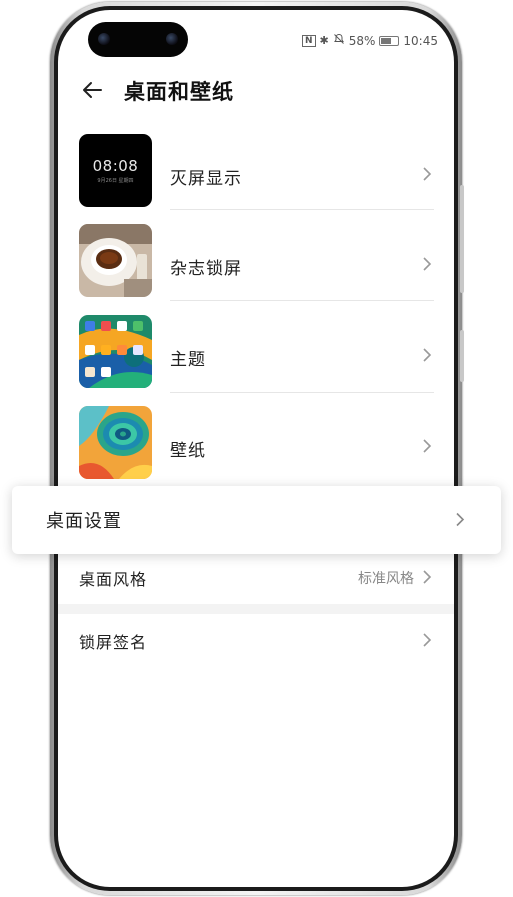 The image size is (513, 897). I want to click on list-item-label: 壁纸, so click(188, 451).